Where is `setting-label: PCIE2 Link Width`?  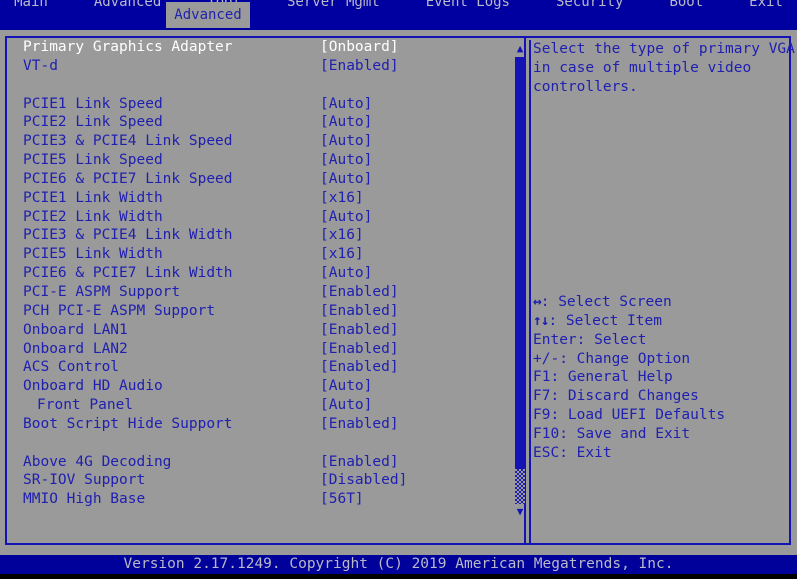
setting-label: PCIE2 Link Width is located at coordinates (93, 216).